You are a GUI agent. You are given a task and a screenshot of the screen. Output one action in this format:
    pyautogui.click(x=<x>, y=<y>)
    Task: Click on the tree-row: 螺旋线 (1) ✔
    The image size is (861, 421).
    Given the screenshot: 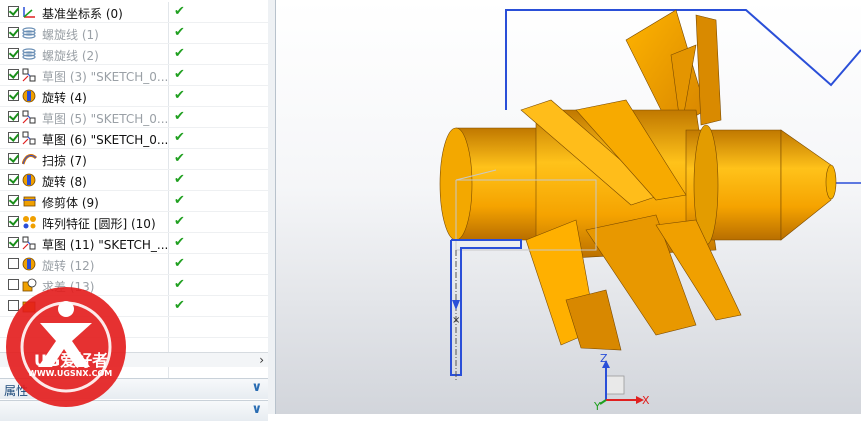 What is the action you would take?
    pyautogui.click(x=134, y=33)
    